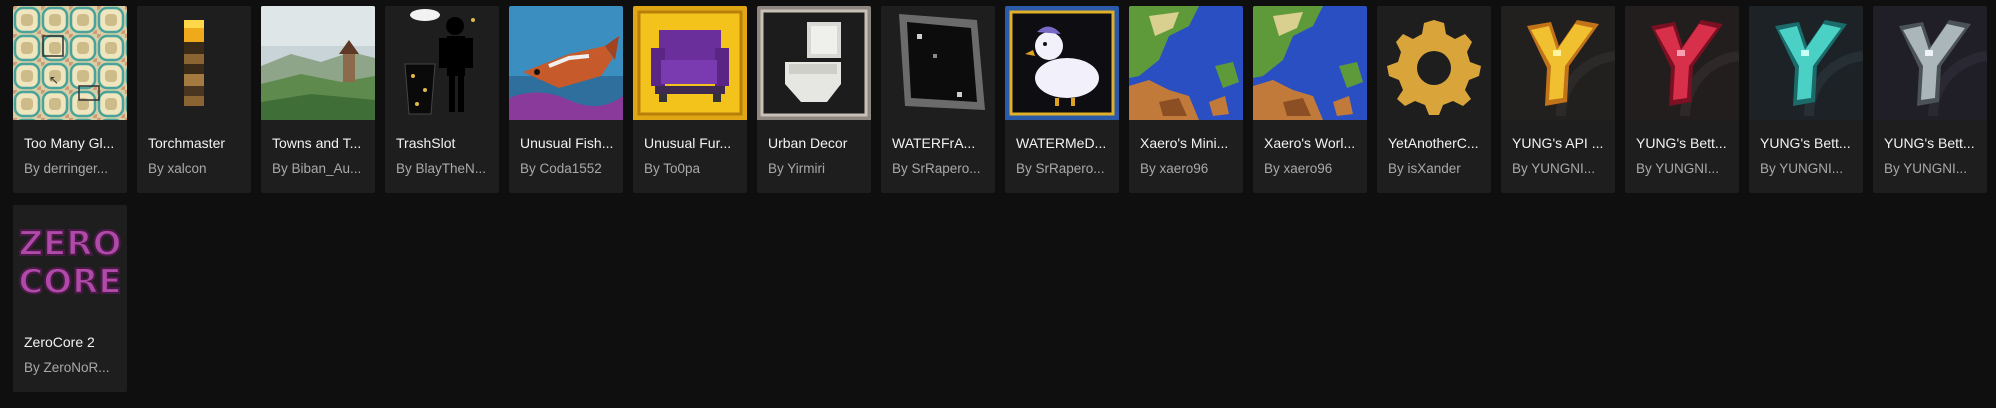 This screenshot has width=1996, height=408. Describe the element at coordinates (1558, 63) in the screenshot. I see `yung-gold-icon` at that location.